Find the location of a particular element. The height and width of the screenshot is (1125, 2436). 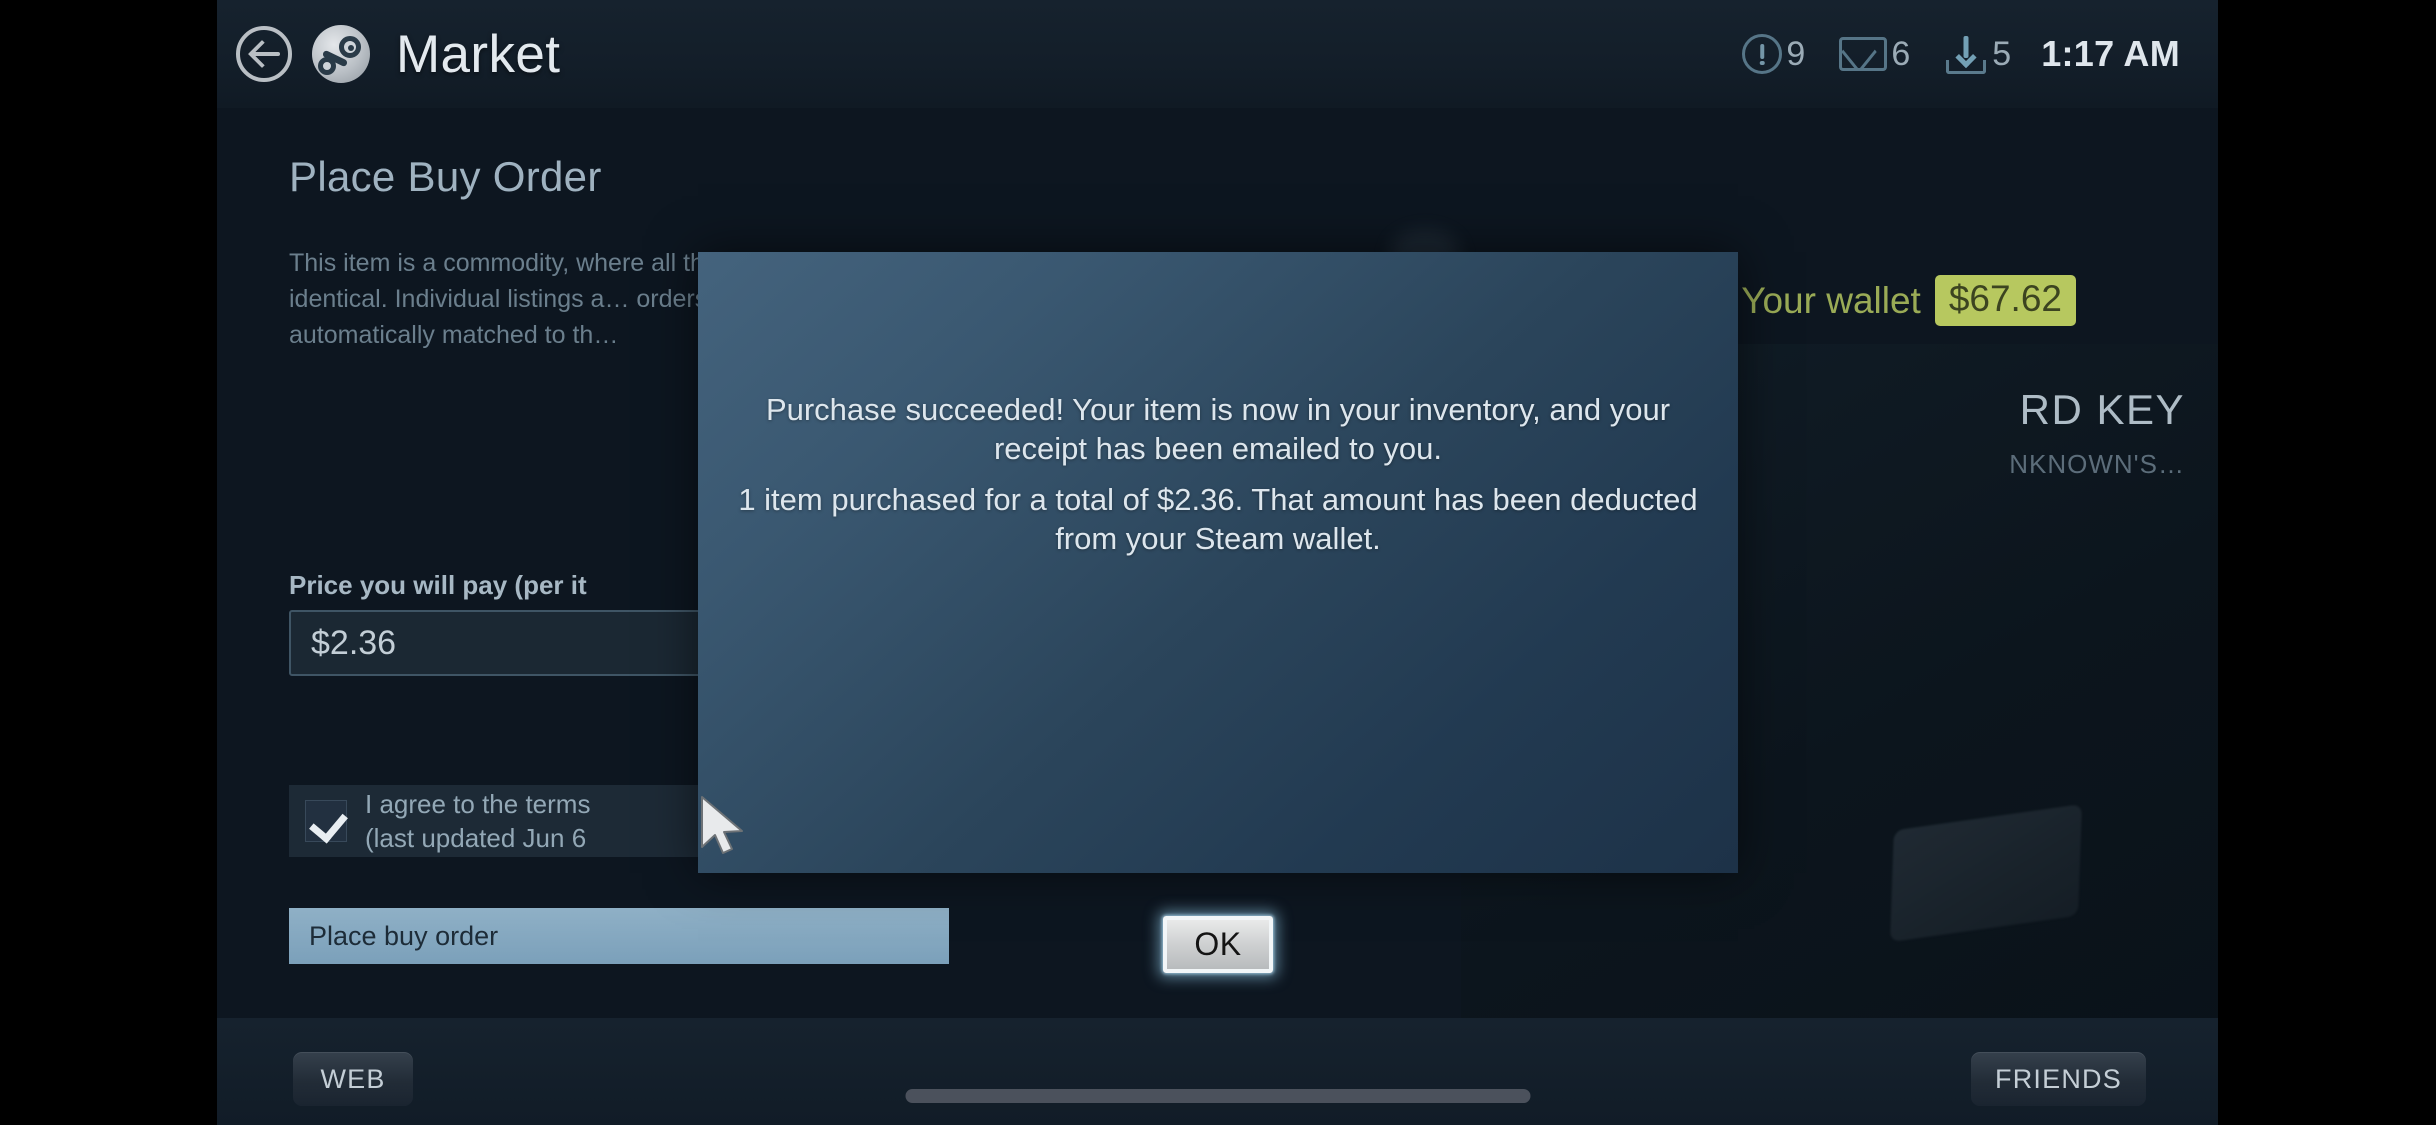

steam-logo-icon is located at coordinates (341, 54).